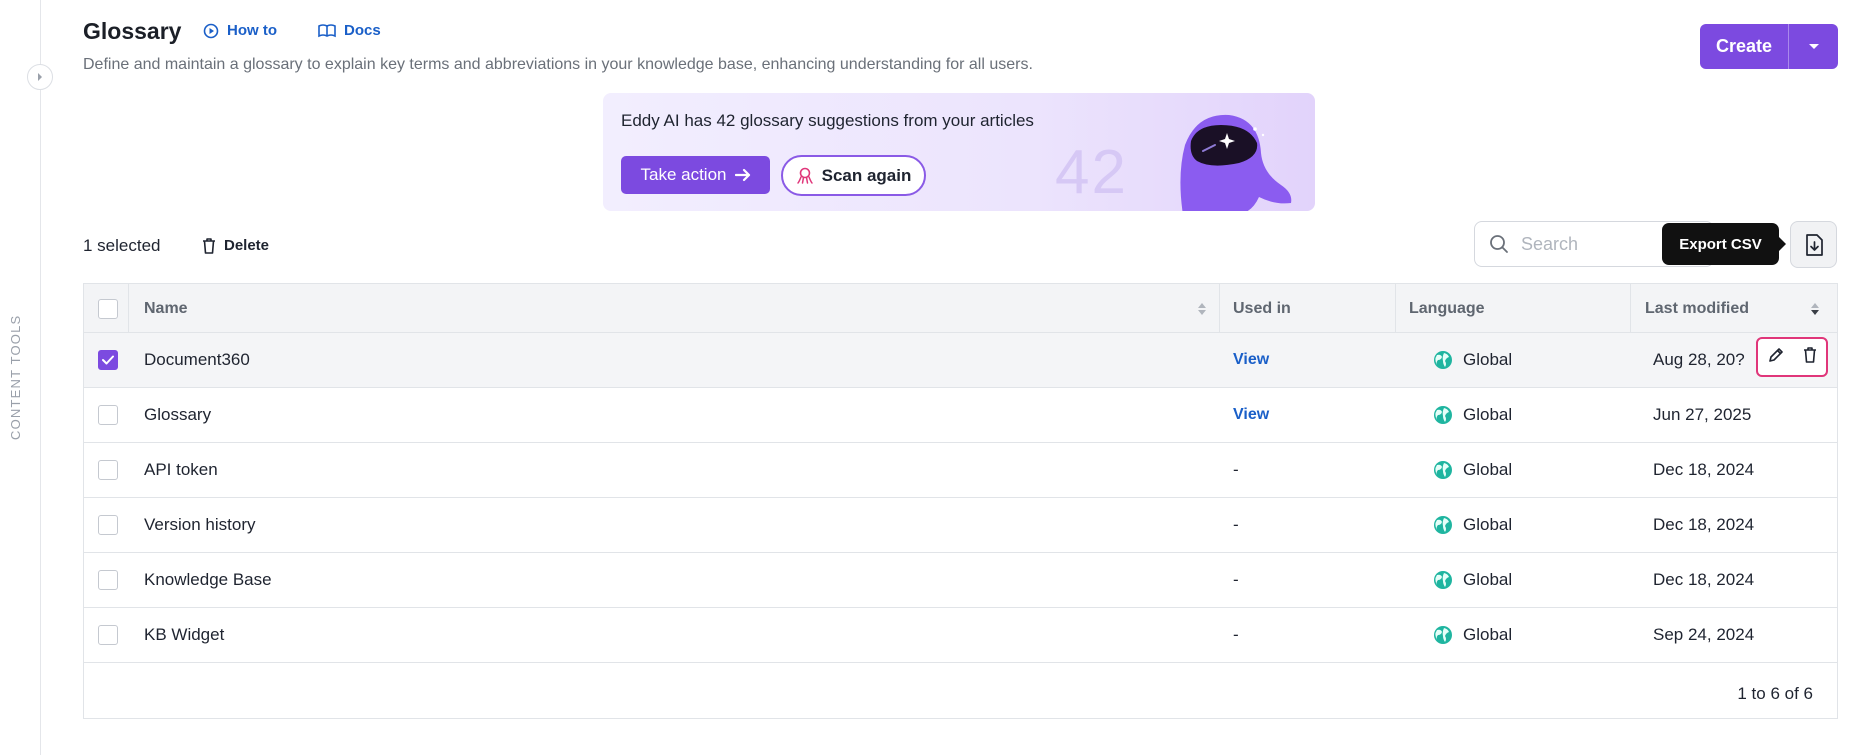  I want to click on pagination-summary: 1 to 6 of 6, so click(1775, 693).